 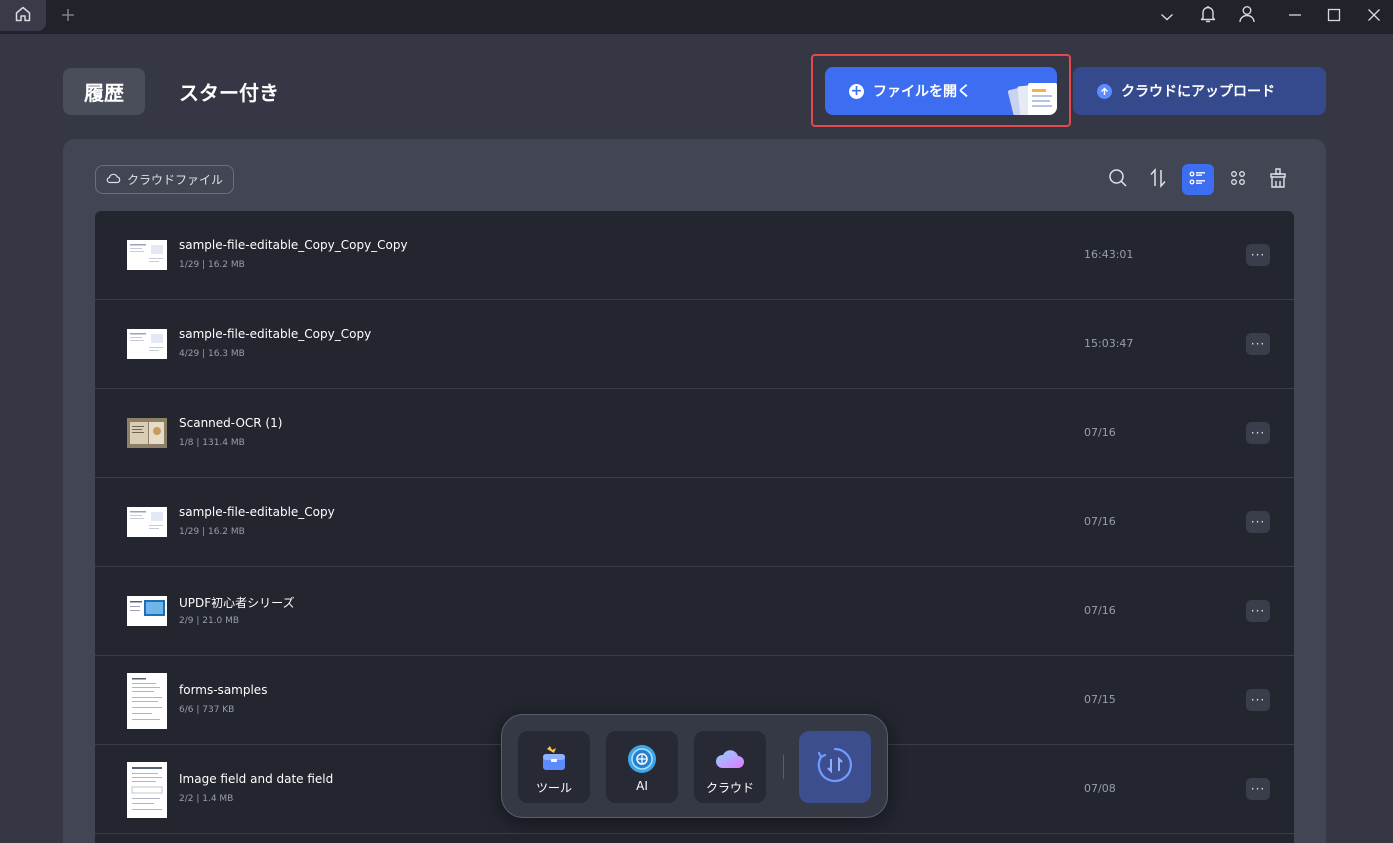 I want to click on upload-cloud-button: クラウドにアップロード, so click(x=1199, y=91).